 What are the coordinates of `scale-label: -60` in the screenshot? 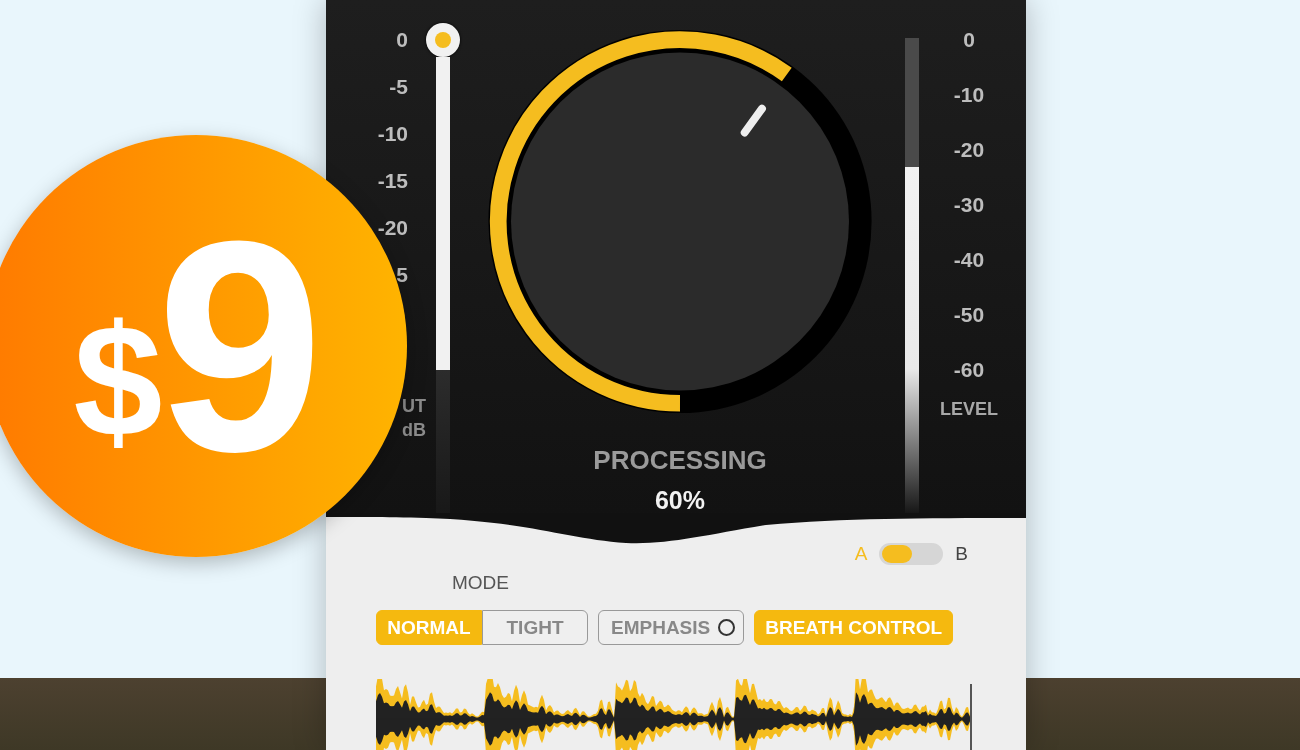 It's located at (969, 370).